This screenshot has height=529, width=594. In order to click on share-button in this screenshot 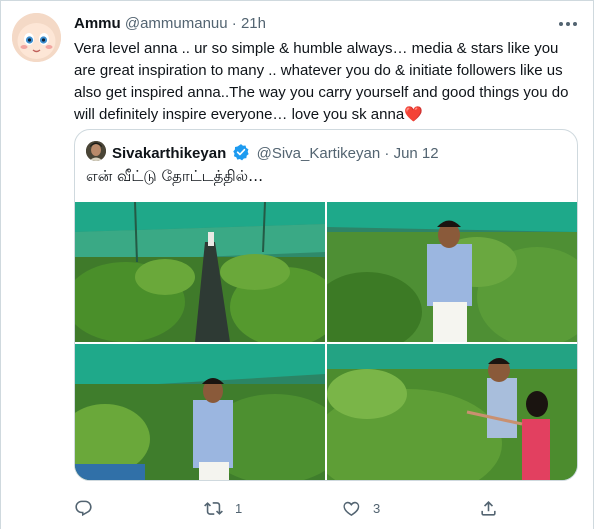, I will do `click(488, 508)`.